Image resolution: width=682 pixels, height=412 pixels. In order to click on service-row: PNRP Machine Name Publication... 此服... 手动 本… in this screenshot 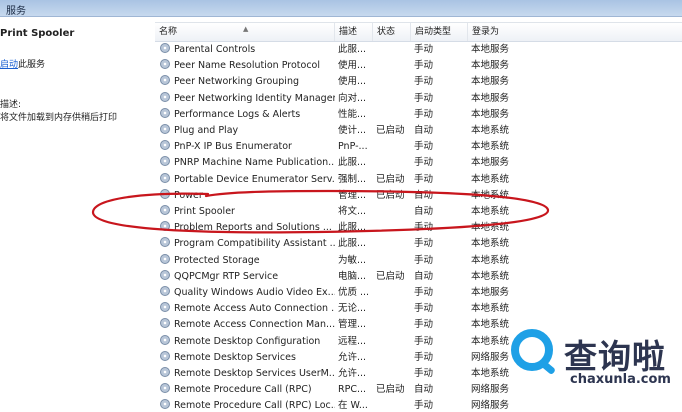, I will do `click(418, 163)`.